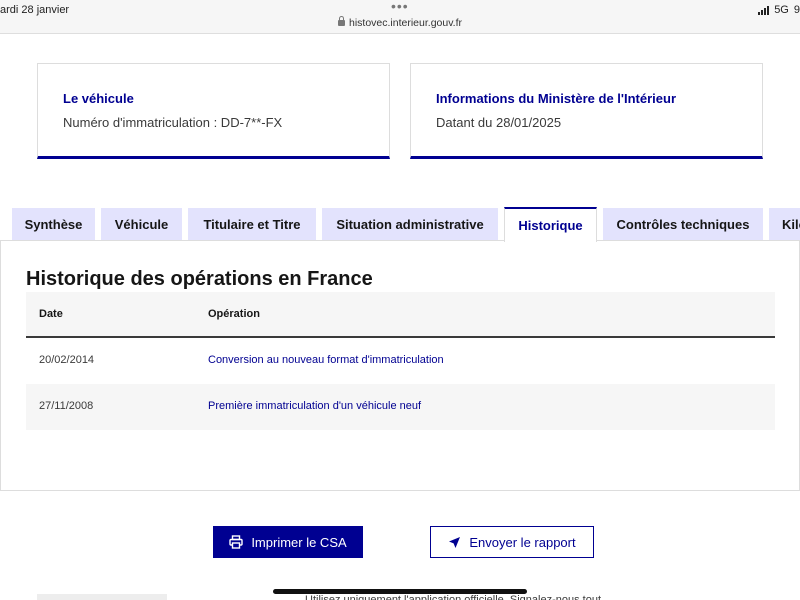 This screenshot has height=600, width=800. I want to click on address-bar: histovec.interieur.gouv.fr, so click(400, 22).